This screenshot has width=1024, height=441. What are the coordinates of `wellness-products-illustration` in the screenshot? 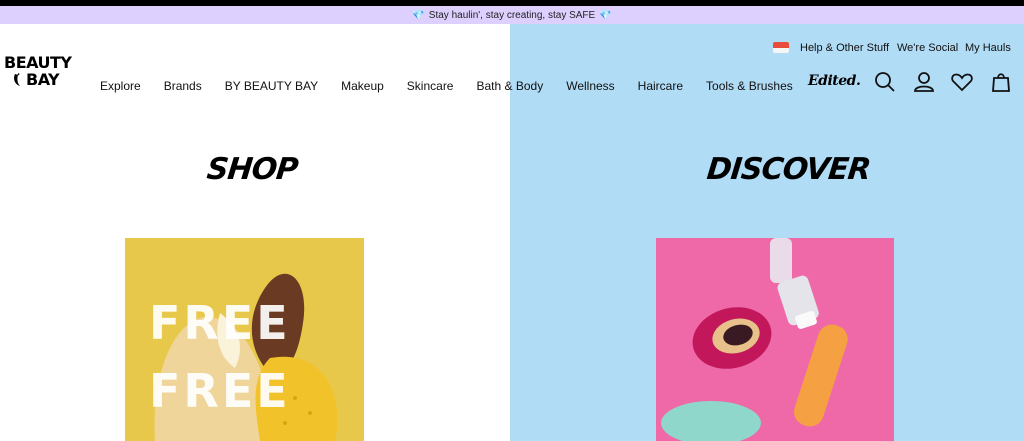 It's located at (775, 339).